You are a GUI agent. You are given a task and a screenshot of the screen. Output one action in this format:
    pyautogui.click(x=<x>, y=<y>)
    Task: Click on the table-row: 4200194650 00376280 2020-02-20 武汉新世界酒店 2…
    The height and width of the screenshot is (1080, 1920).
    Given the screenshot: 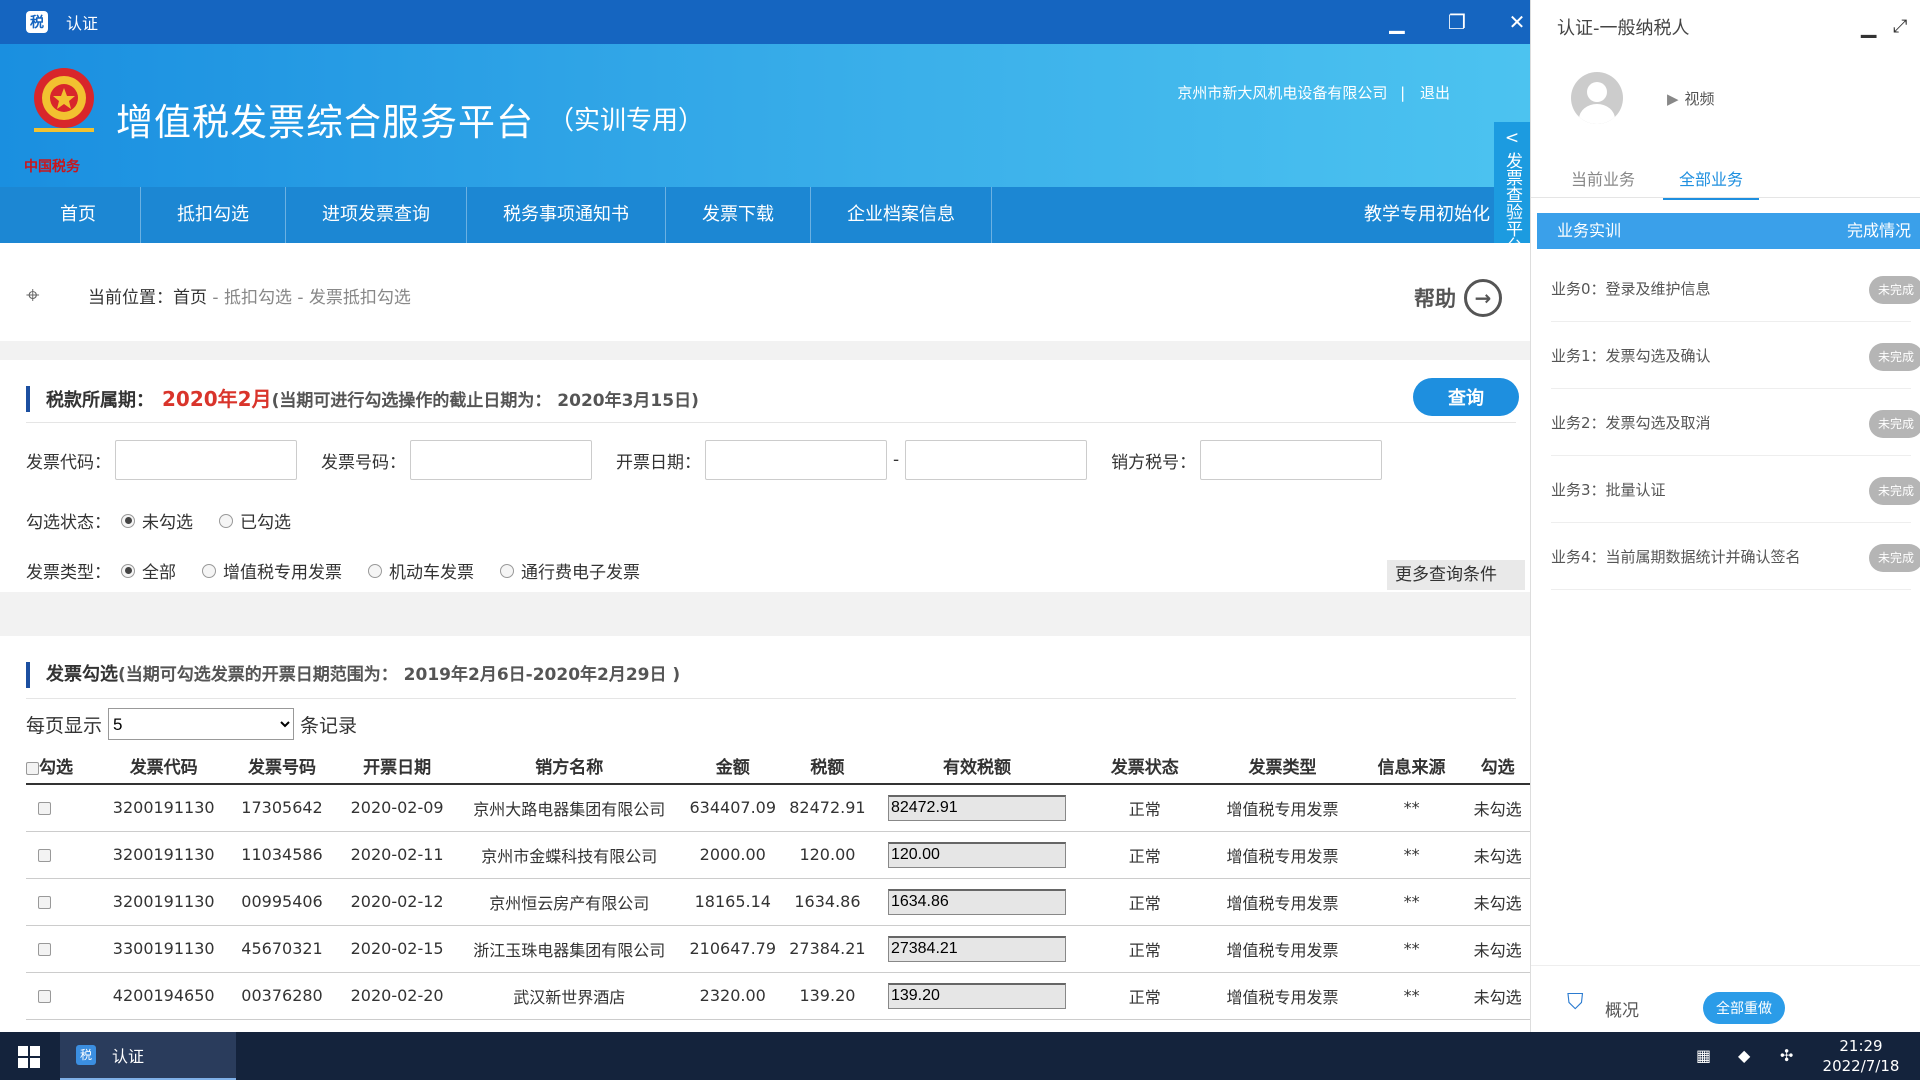 What is the action you would take?
    pyautogui.click(x=778, y=996)
    